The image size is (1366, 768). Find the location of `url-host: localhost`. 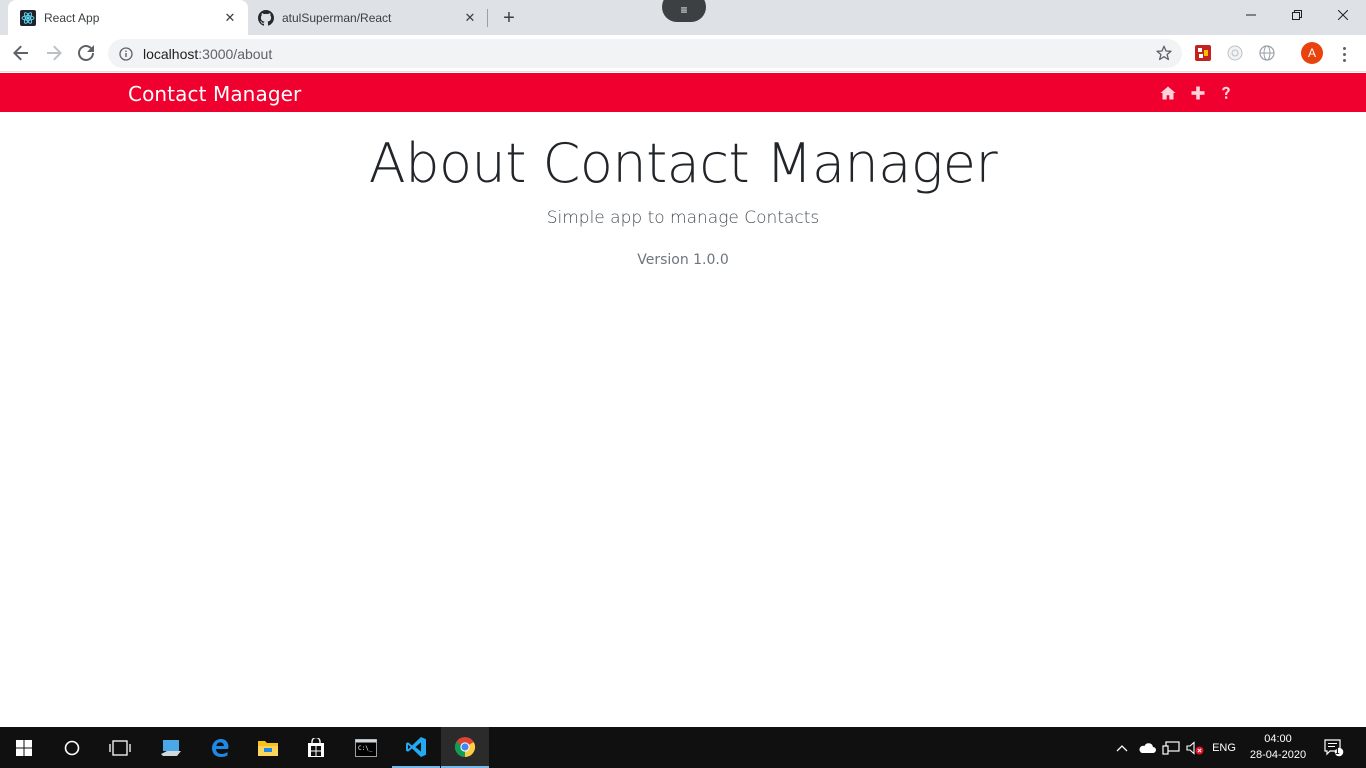

url-host: localhost is located at coordinates (171, 53).